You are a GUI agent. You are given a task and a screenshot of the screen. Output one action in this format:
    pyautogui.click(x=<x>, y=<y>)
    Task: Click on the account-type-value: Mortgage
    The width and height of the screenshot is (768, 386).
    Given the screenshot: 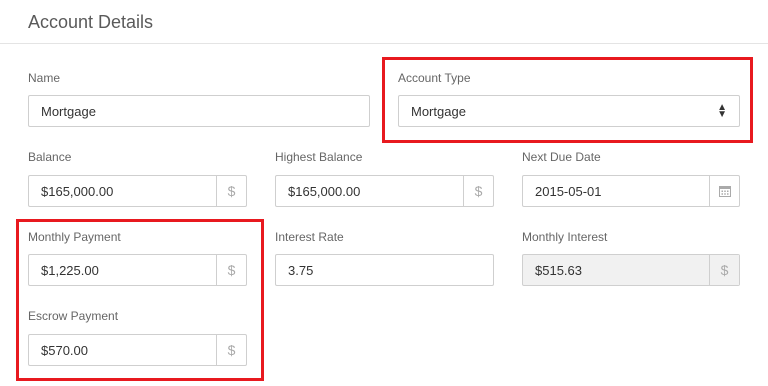 What is the action you would take?
    pyautogui.click(x=438, y=111)
    